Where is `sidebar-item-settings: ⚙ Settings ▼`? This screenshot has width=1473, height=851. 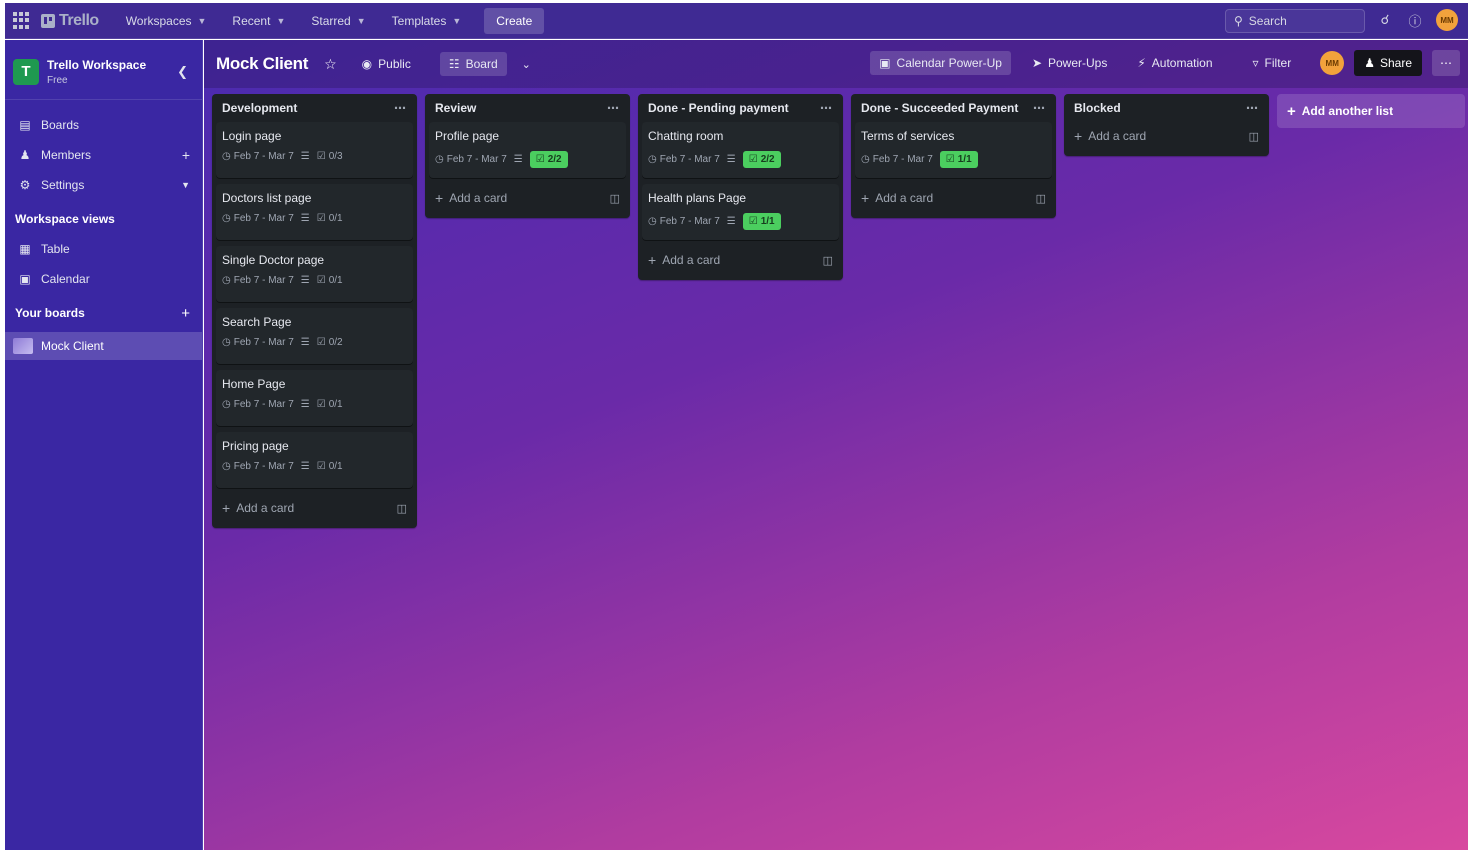
sidebar-item-settings: ⚙ Settings ▼ is located at coordinates (103, 185).